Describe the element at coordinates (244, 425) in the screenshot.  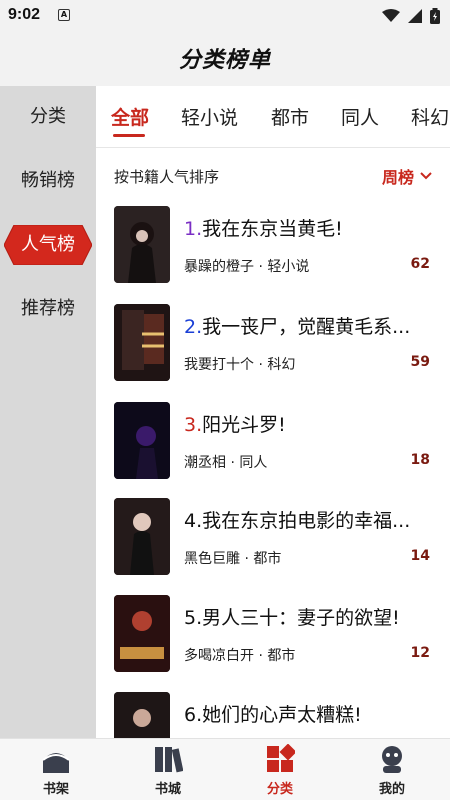
I see `book-title-text: 阳光斗罗!` at that location.